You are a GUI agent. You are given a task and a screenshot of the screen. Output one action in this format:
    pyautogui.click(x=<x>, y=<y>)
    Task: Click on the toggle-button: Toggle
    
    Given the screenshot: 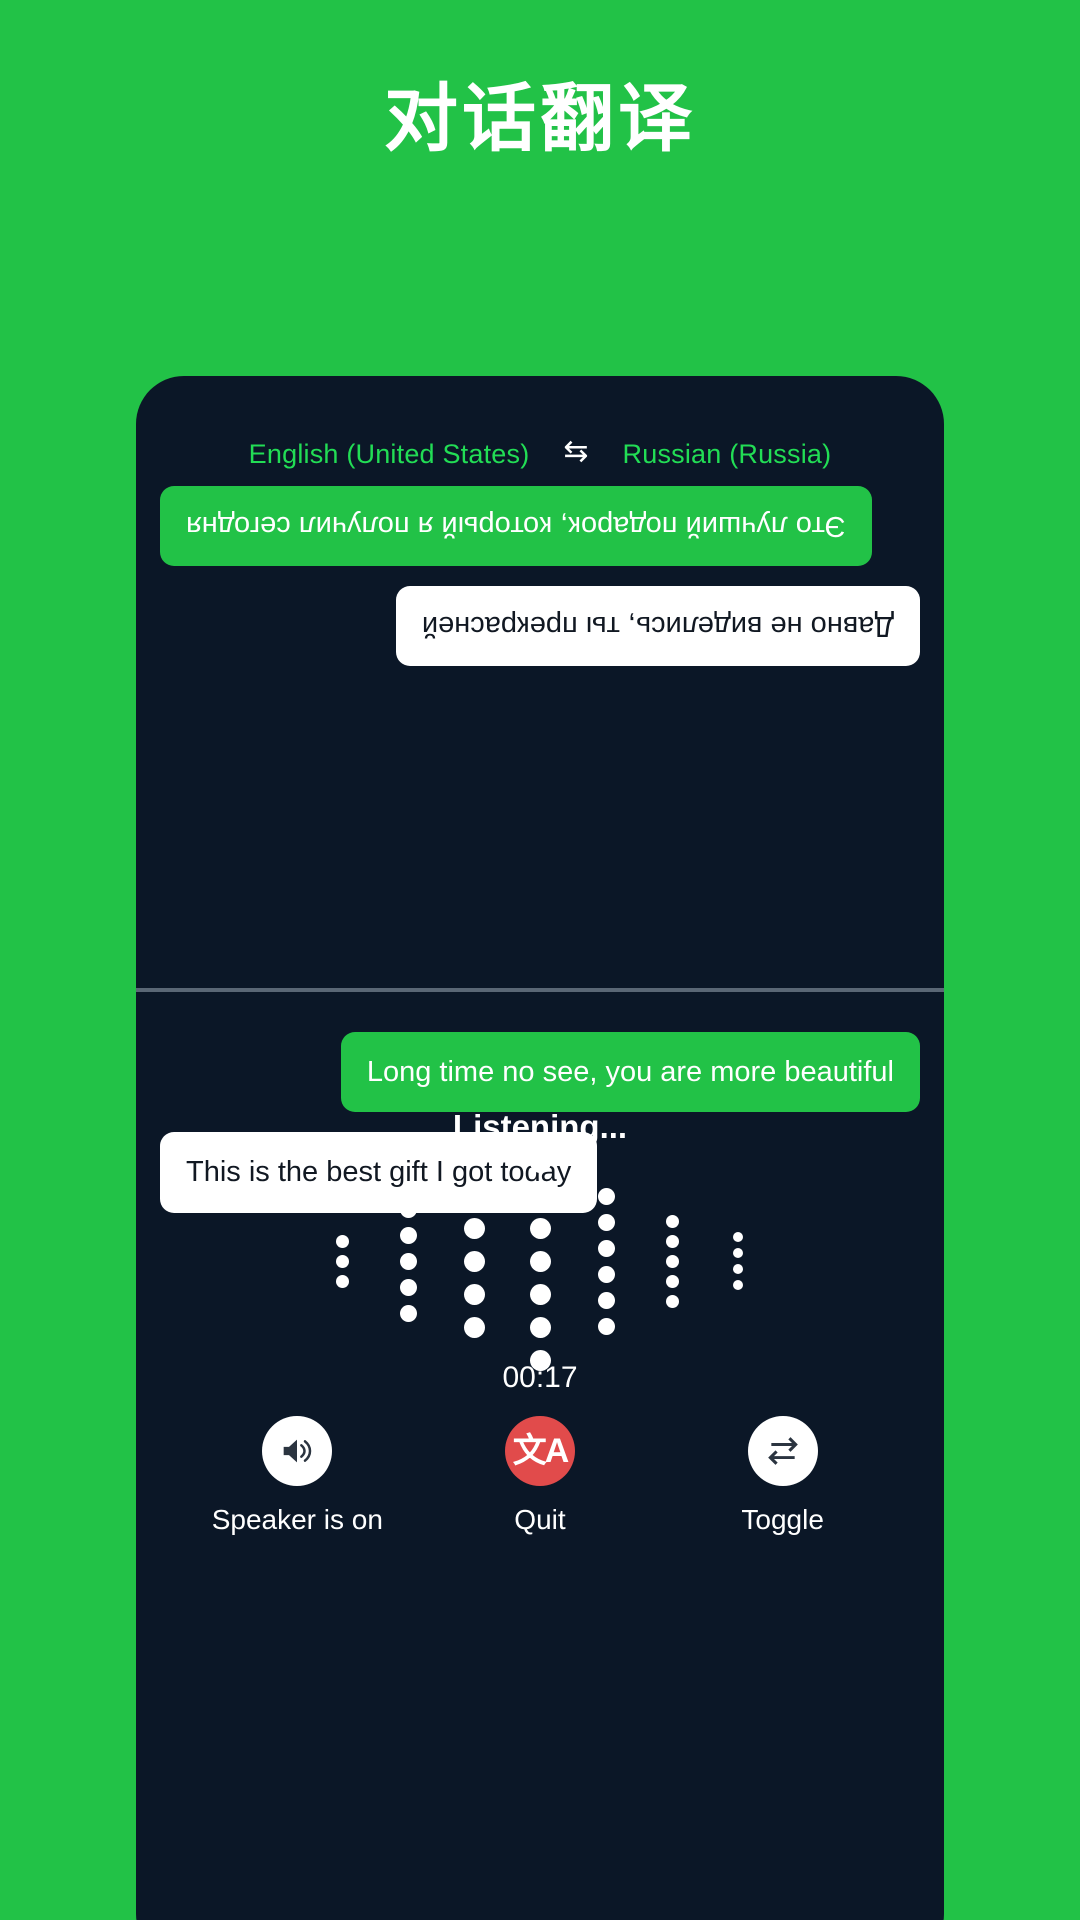 What is the action you would take?
    pyautogui.click(x=783, y=1476)
    